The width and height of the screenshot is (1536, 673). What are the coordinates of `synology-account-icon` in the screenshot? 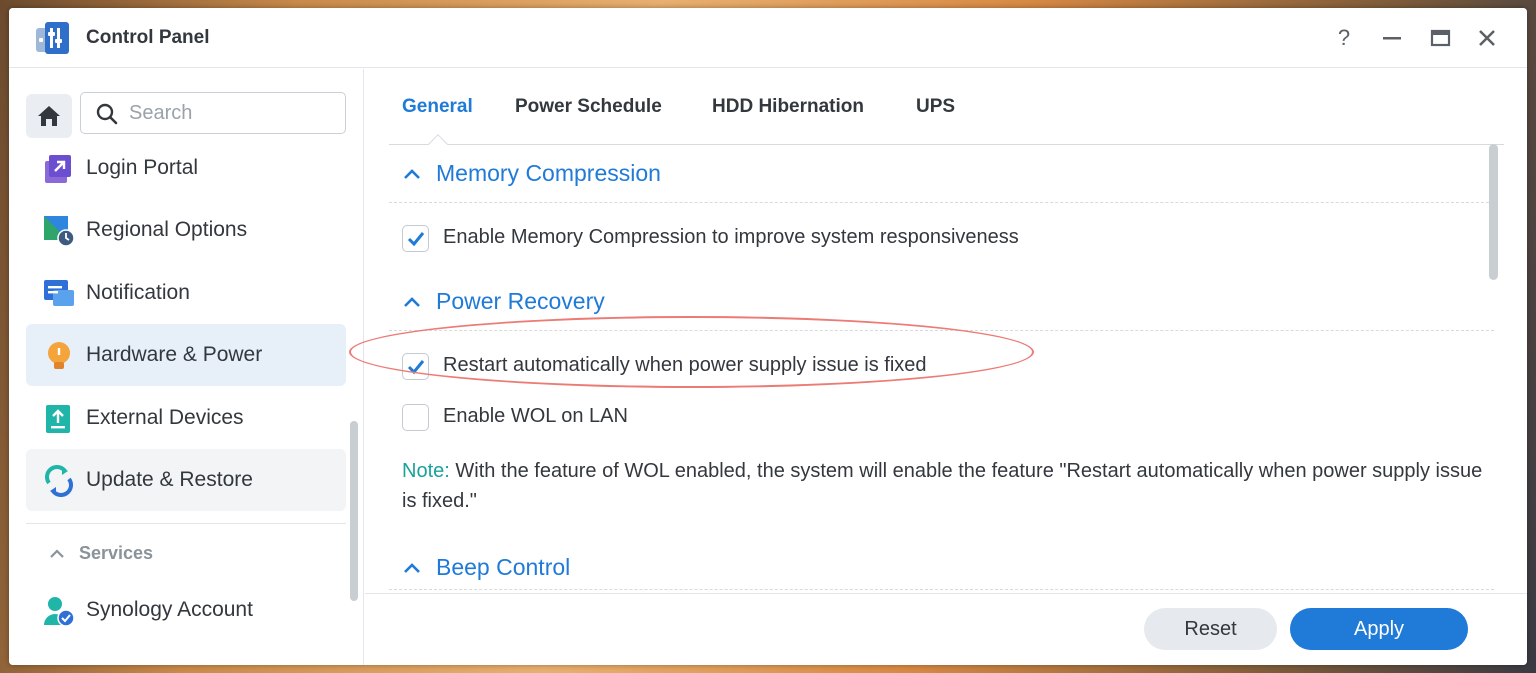 It's located at (59, 612).